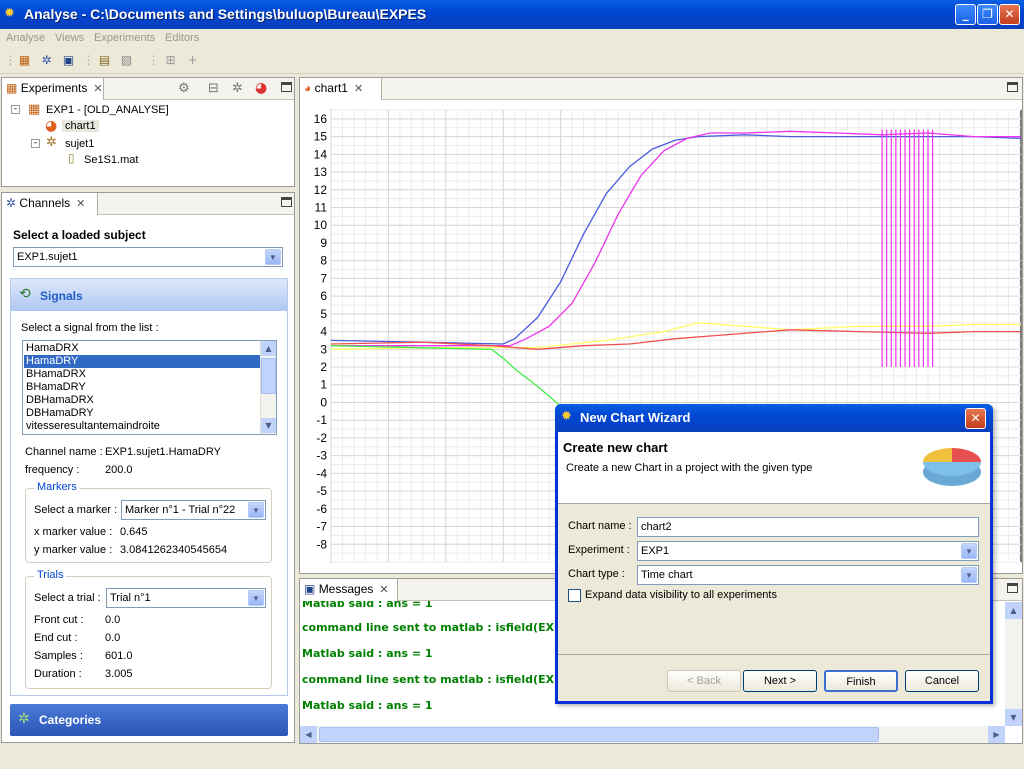 The image size is (1024, 769). I want to click on select-trial-label: Select a trial :, so click(67, 598).